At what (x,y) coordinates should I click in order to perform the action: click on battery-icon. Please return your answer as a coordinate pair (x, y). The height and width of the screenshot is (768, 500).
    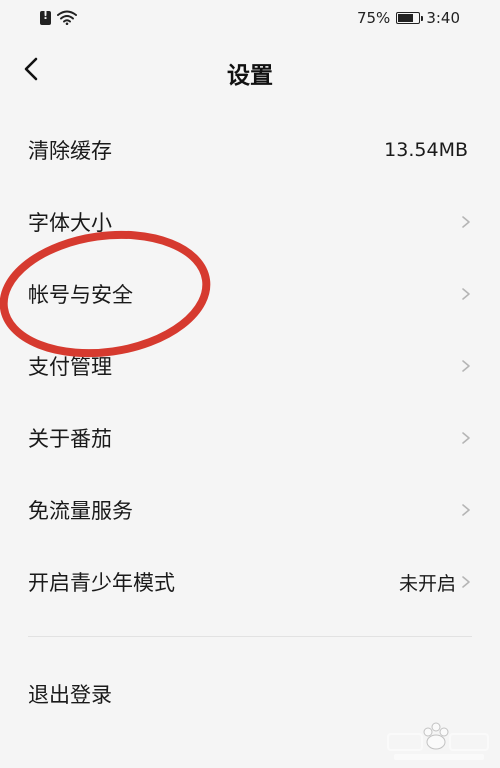
    Looking at the image, I should click on (410, 18).